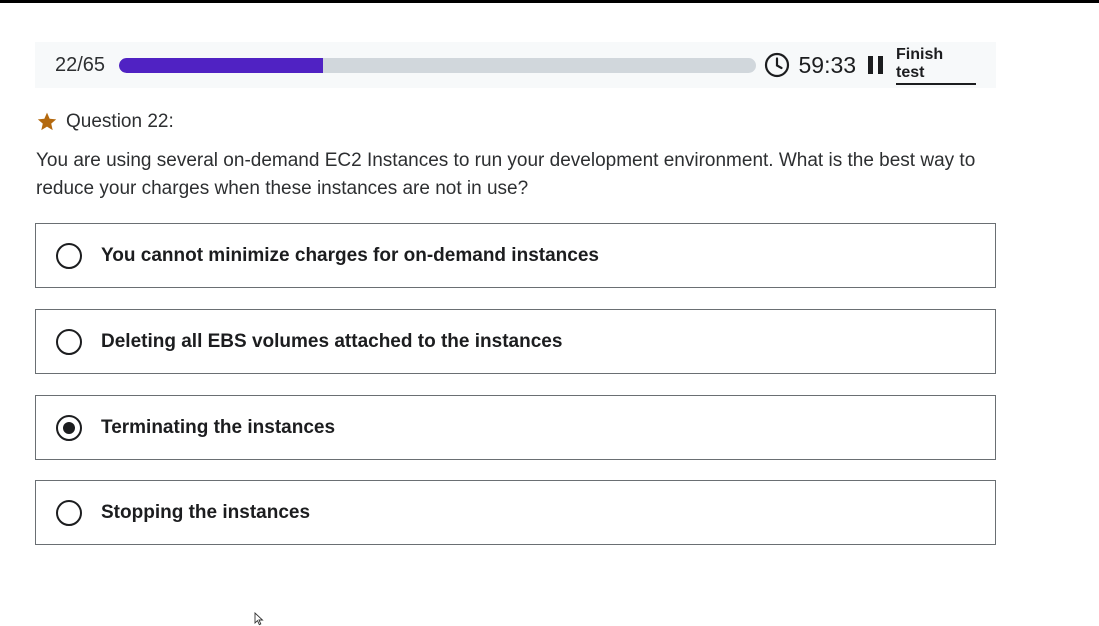  I want to click on radio-button-selected, so click(69, 427).